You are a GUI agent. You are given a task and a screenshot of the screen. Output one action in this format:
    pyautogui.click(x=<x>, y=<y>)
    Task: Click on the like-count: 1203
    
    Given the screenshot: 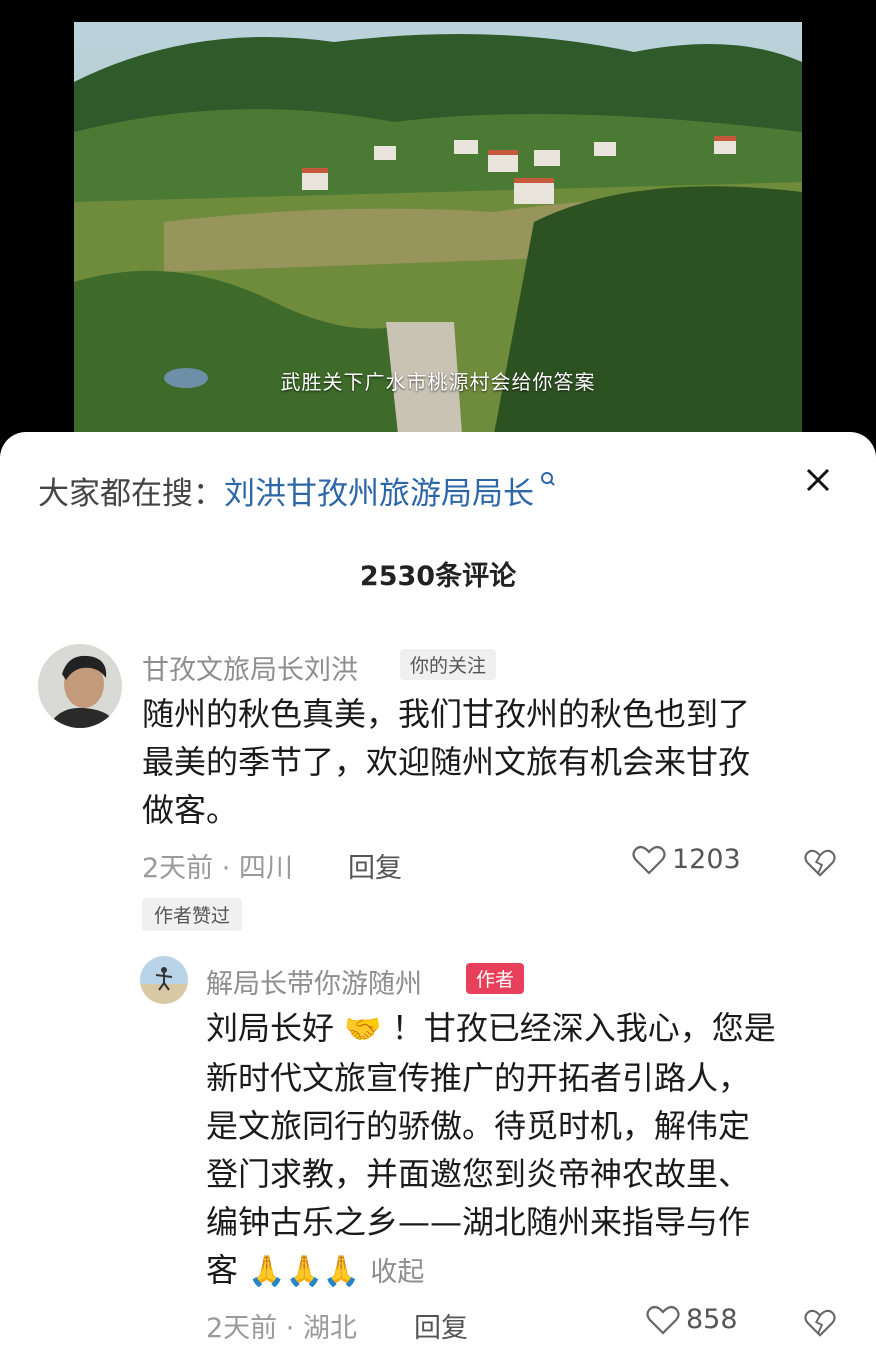 What is the action you would take?
    pyautogui.click(x=706, y=859)
    